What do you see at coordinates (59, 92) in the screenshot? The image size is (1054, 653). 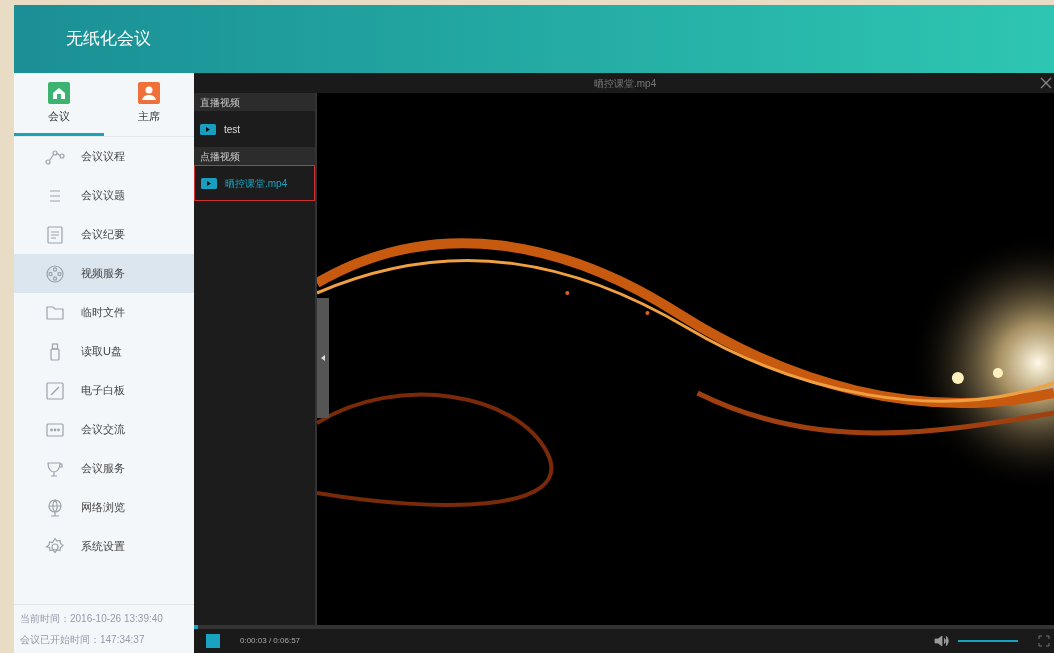 I see `home-icon` at bounding box center [59, 92].